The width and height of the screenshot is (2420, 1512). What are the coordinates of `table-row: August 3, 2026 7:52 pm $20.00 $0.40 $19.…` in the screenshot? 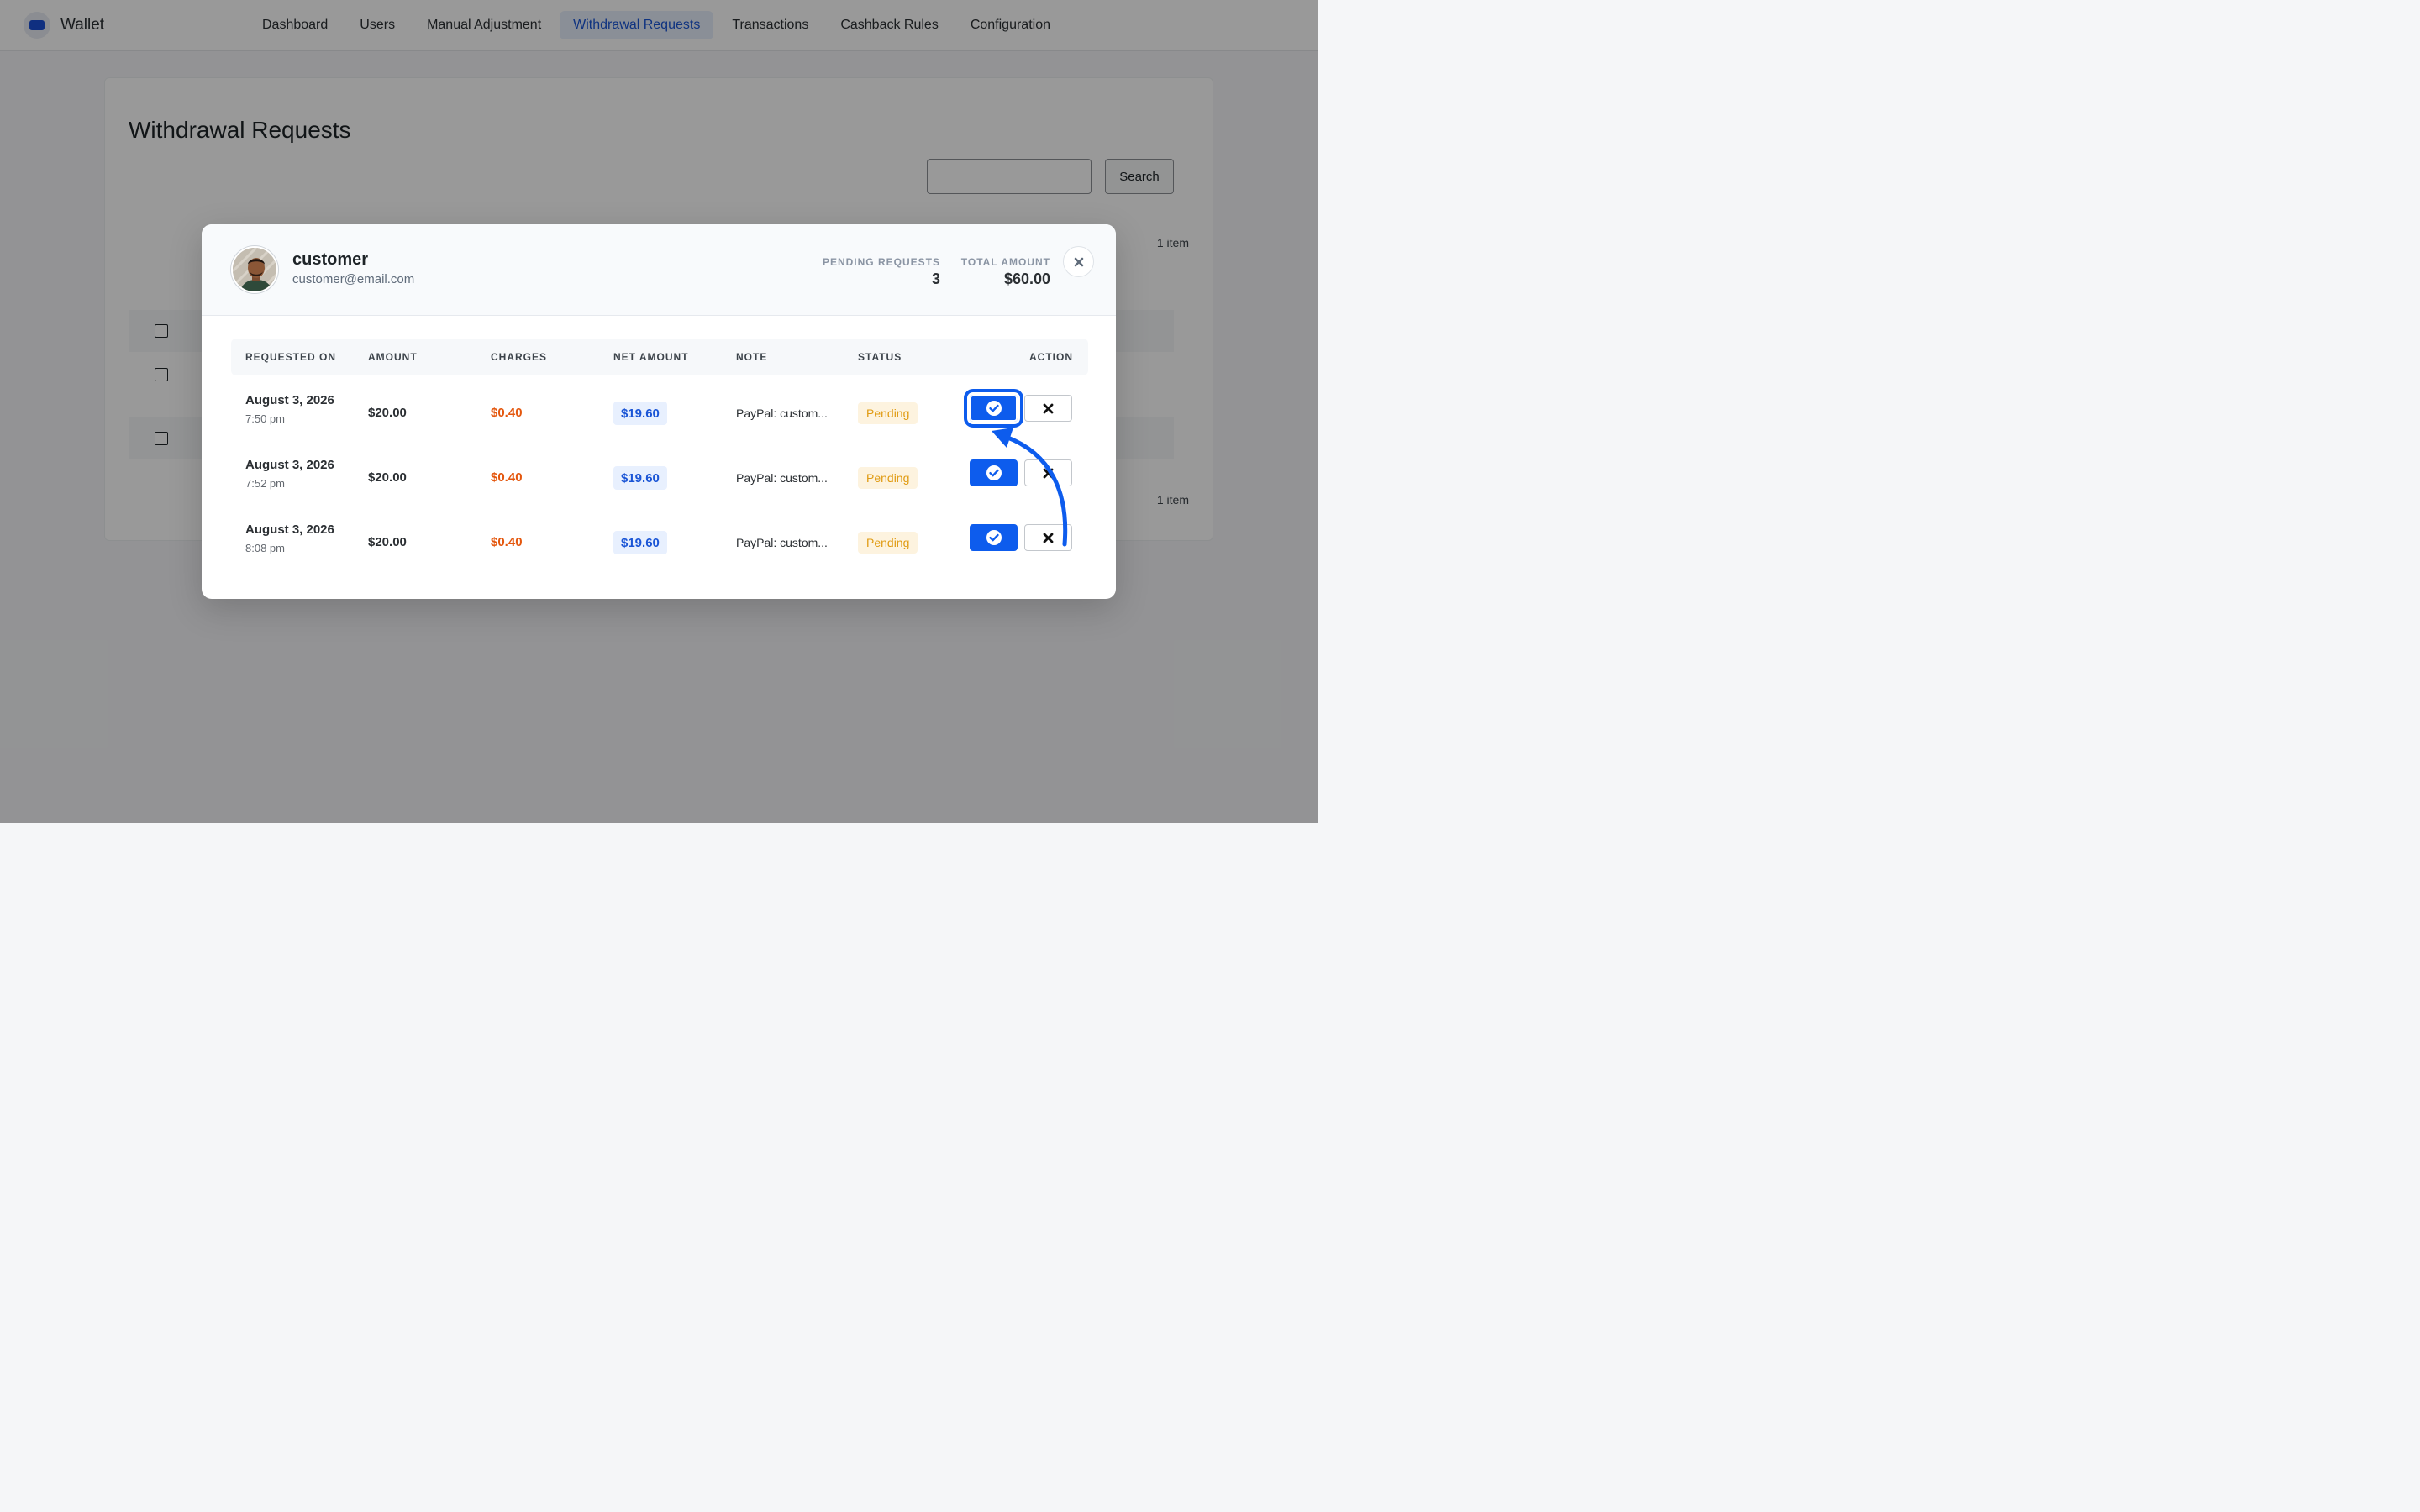 It's located at (659, 479).